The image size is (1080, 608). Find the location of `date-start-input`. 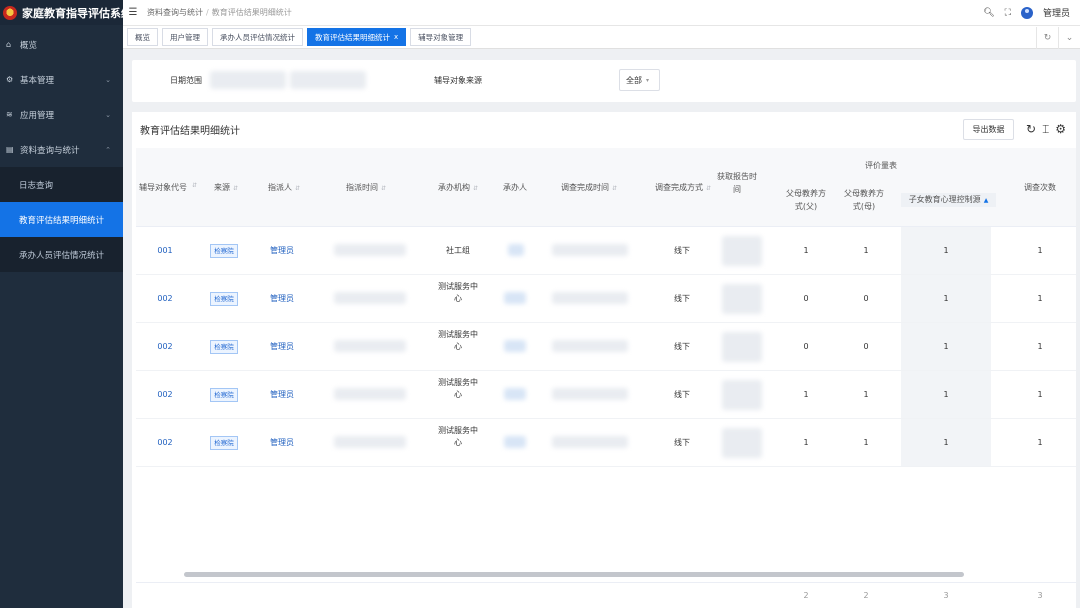

date-start-input is located at coordinates (248, 80).